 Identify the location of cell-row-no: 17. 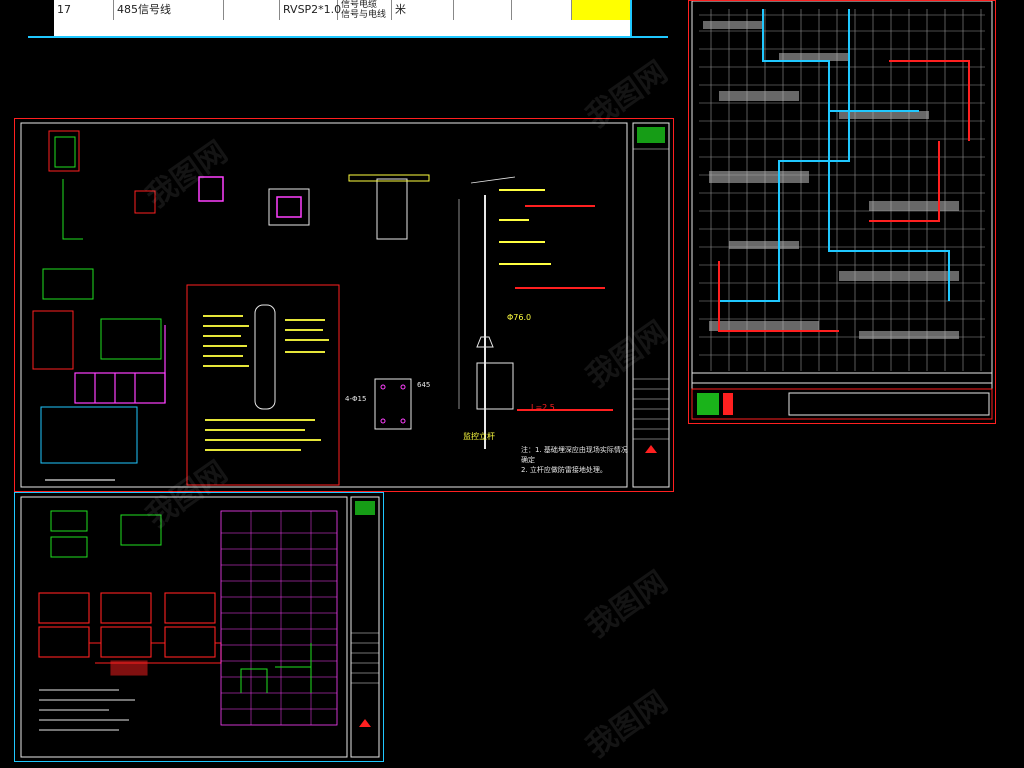
(84, 10).